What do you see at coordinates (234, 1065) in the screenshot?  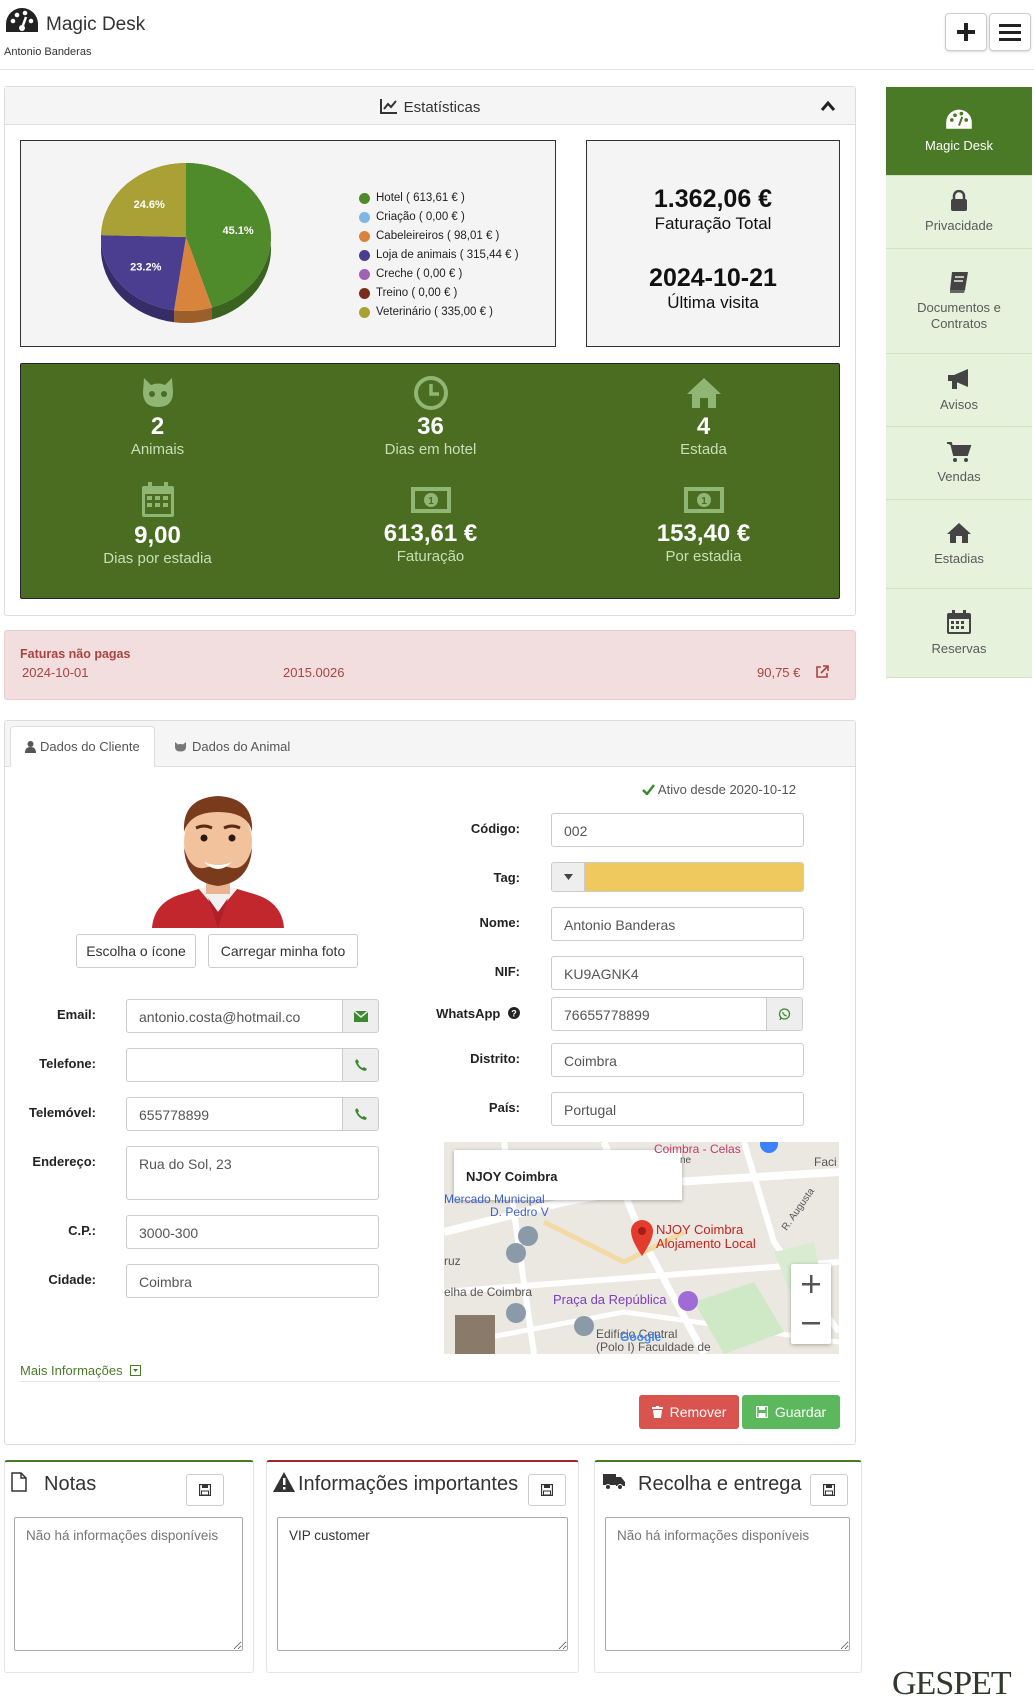 I see `phone-field` at bounding box center [234, 1065].